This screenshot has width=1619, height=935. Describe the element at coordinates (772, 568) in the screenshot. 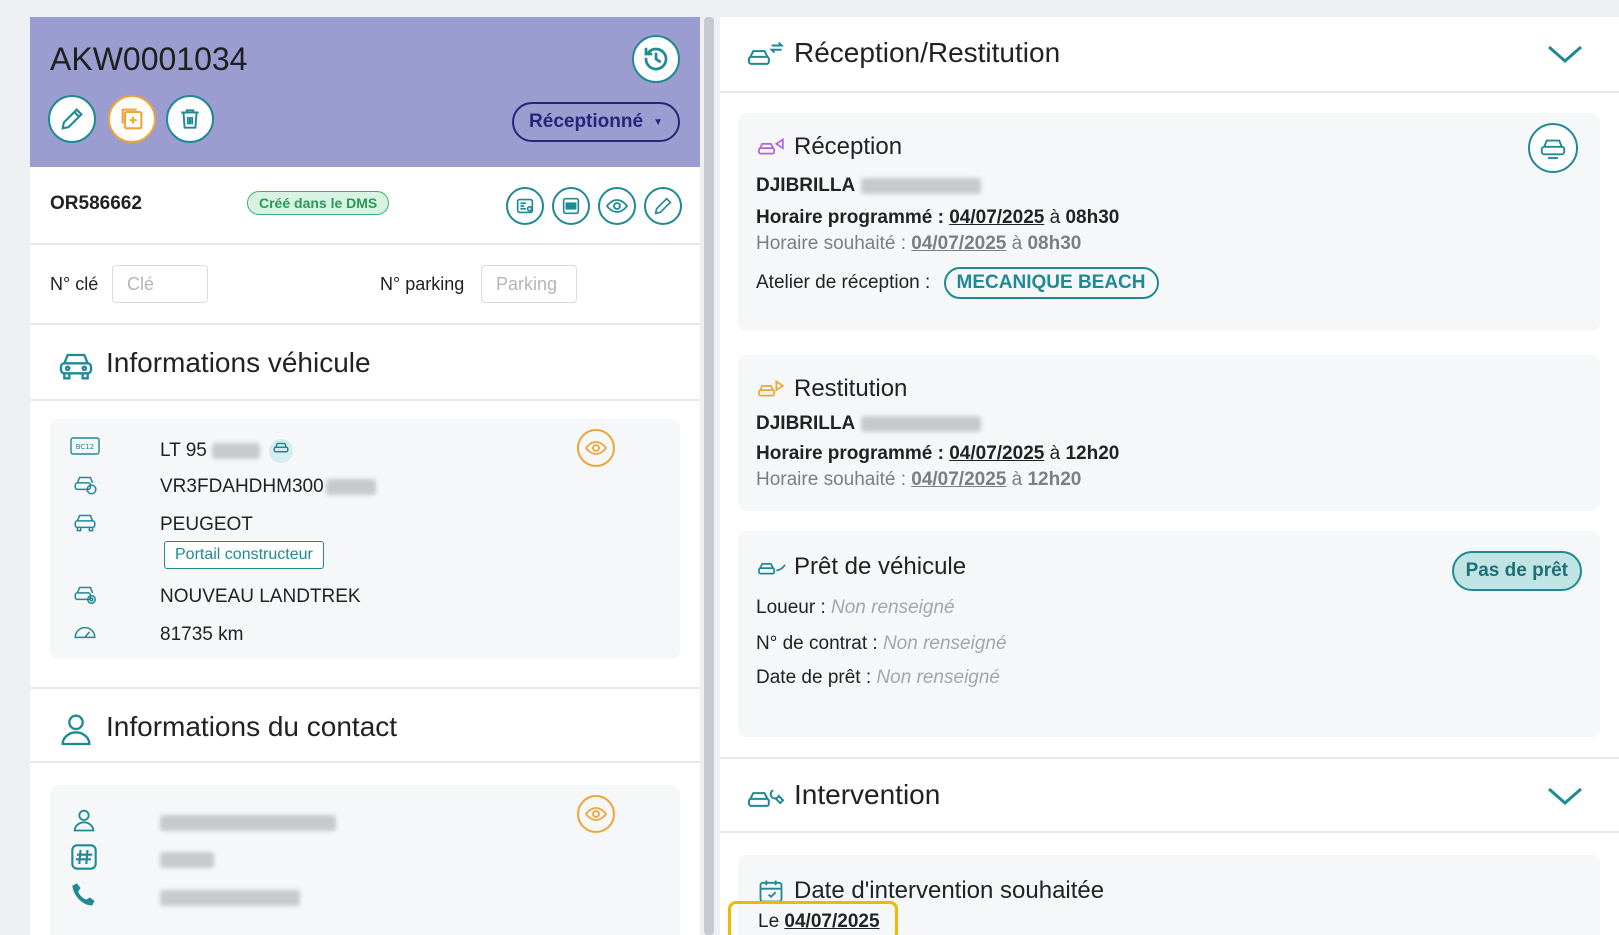

I see `car-loan-icon` at that location.